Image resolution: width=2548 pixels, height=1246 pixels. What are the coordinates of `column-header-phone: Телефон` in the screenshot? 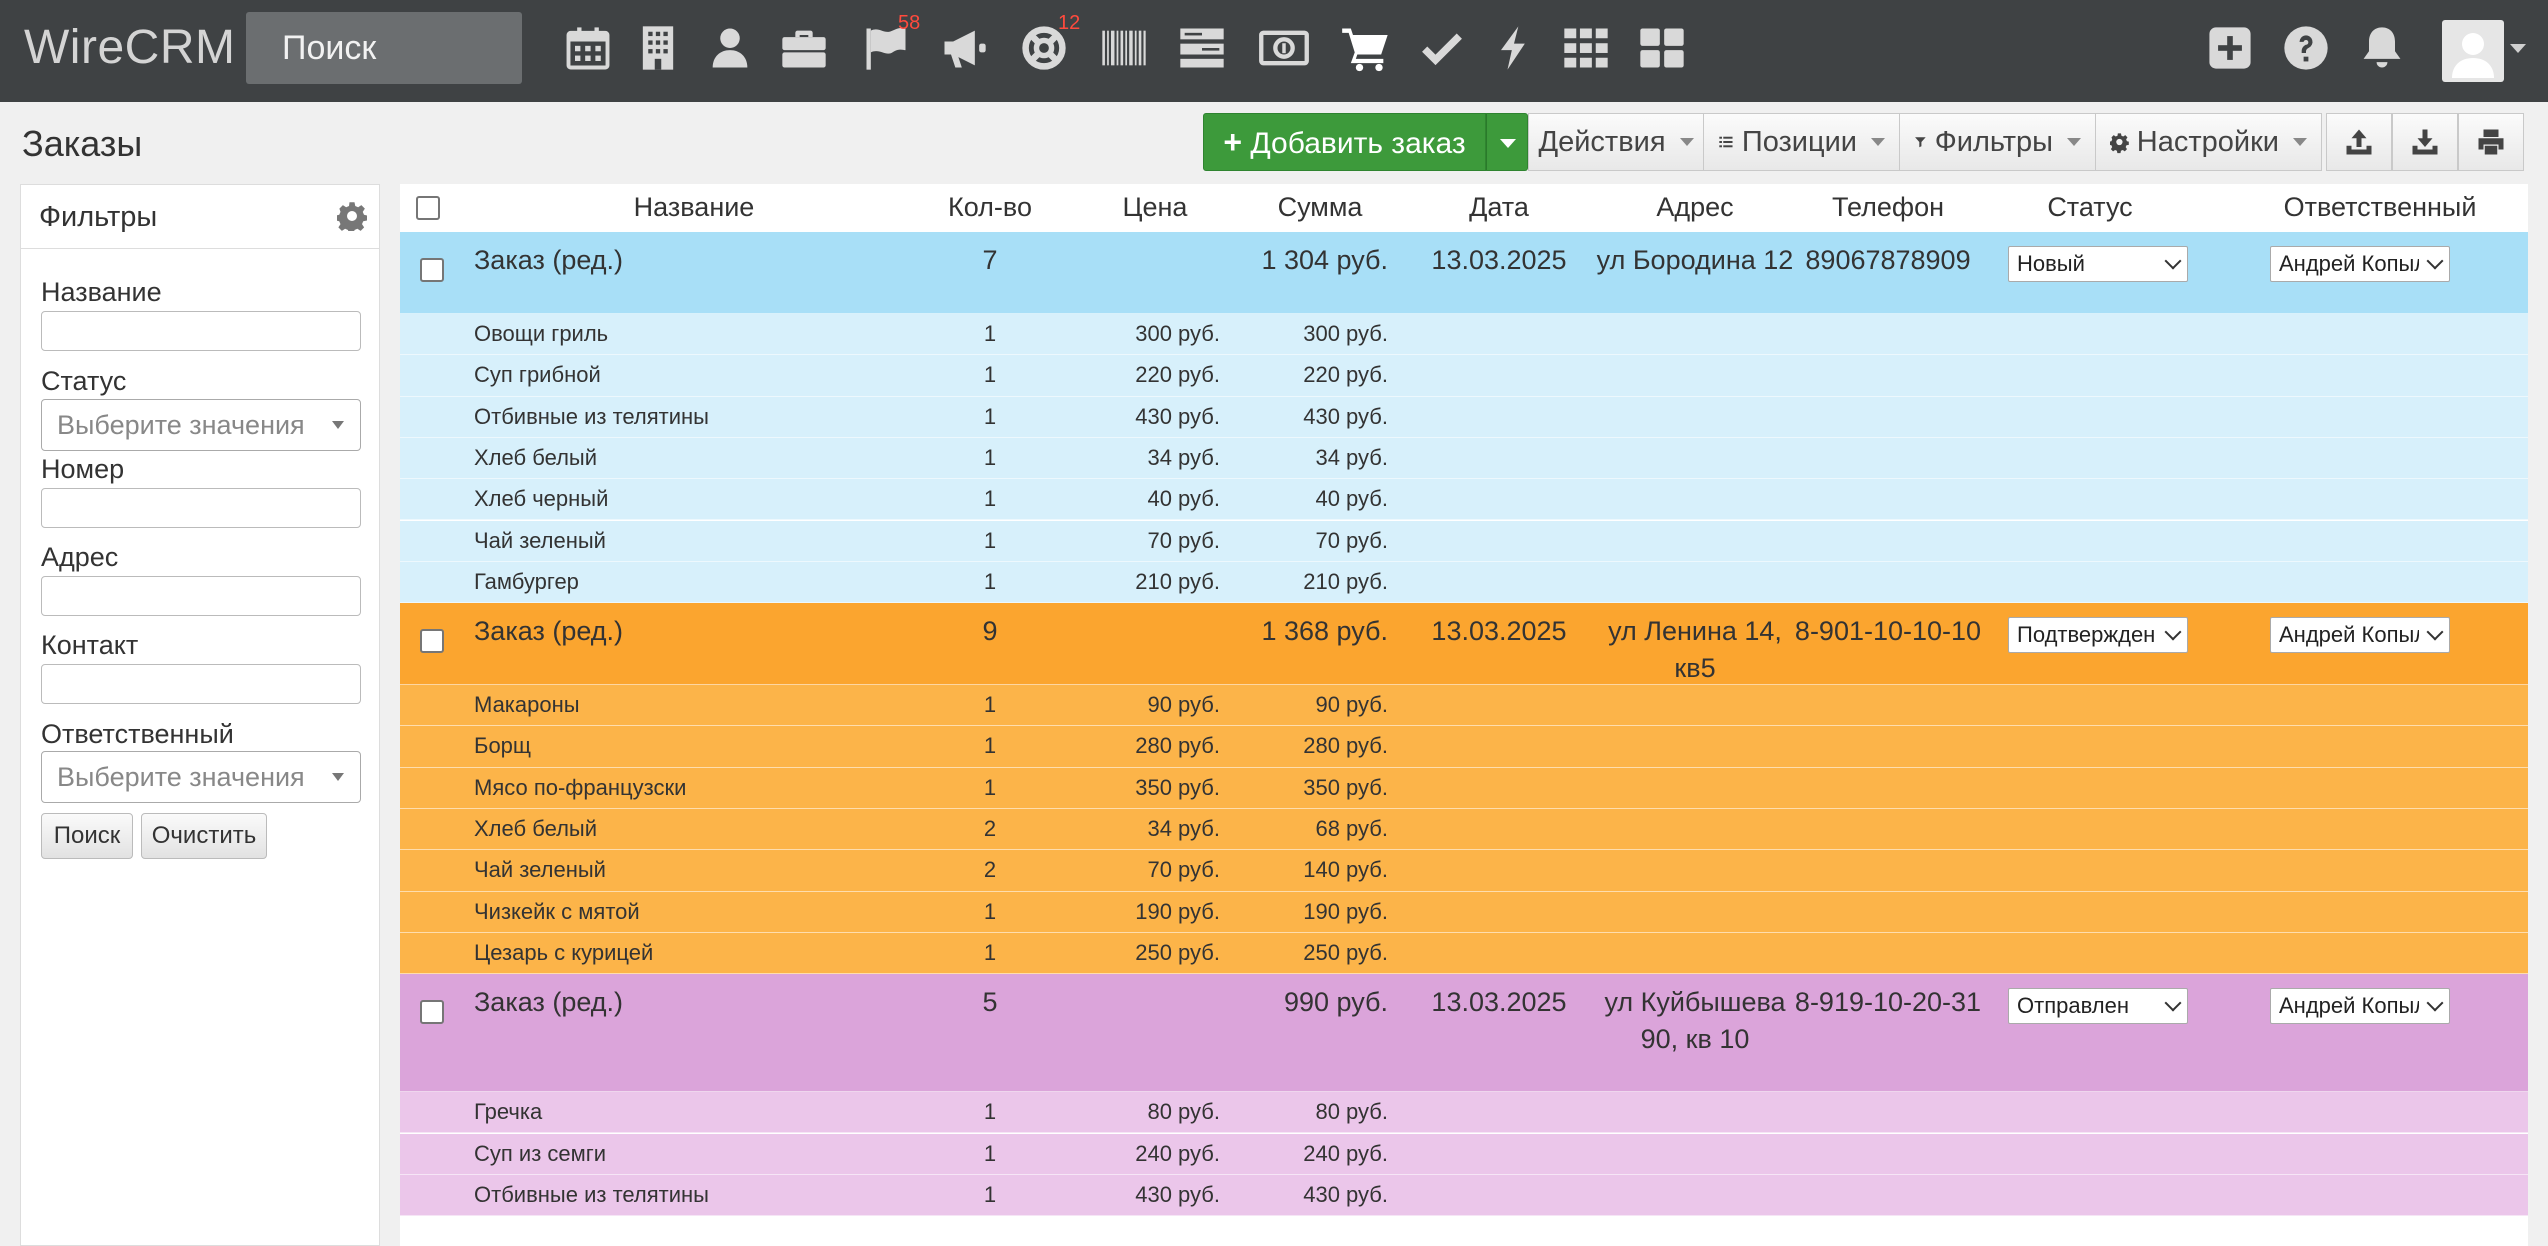 It's located at (1888, 208).